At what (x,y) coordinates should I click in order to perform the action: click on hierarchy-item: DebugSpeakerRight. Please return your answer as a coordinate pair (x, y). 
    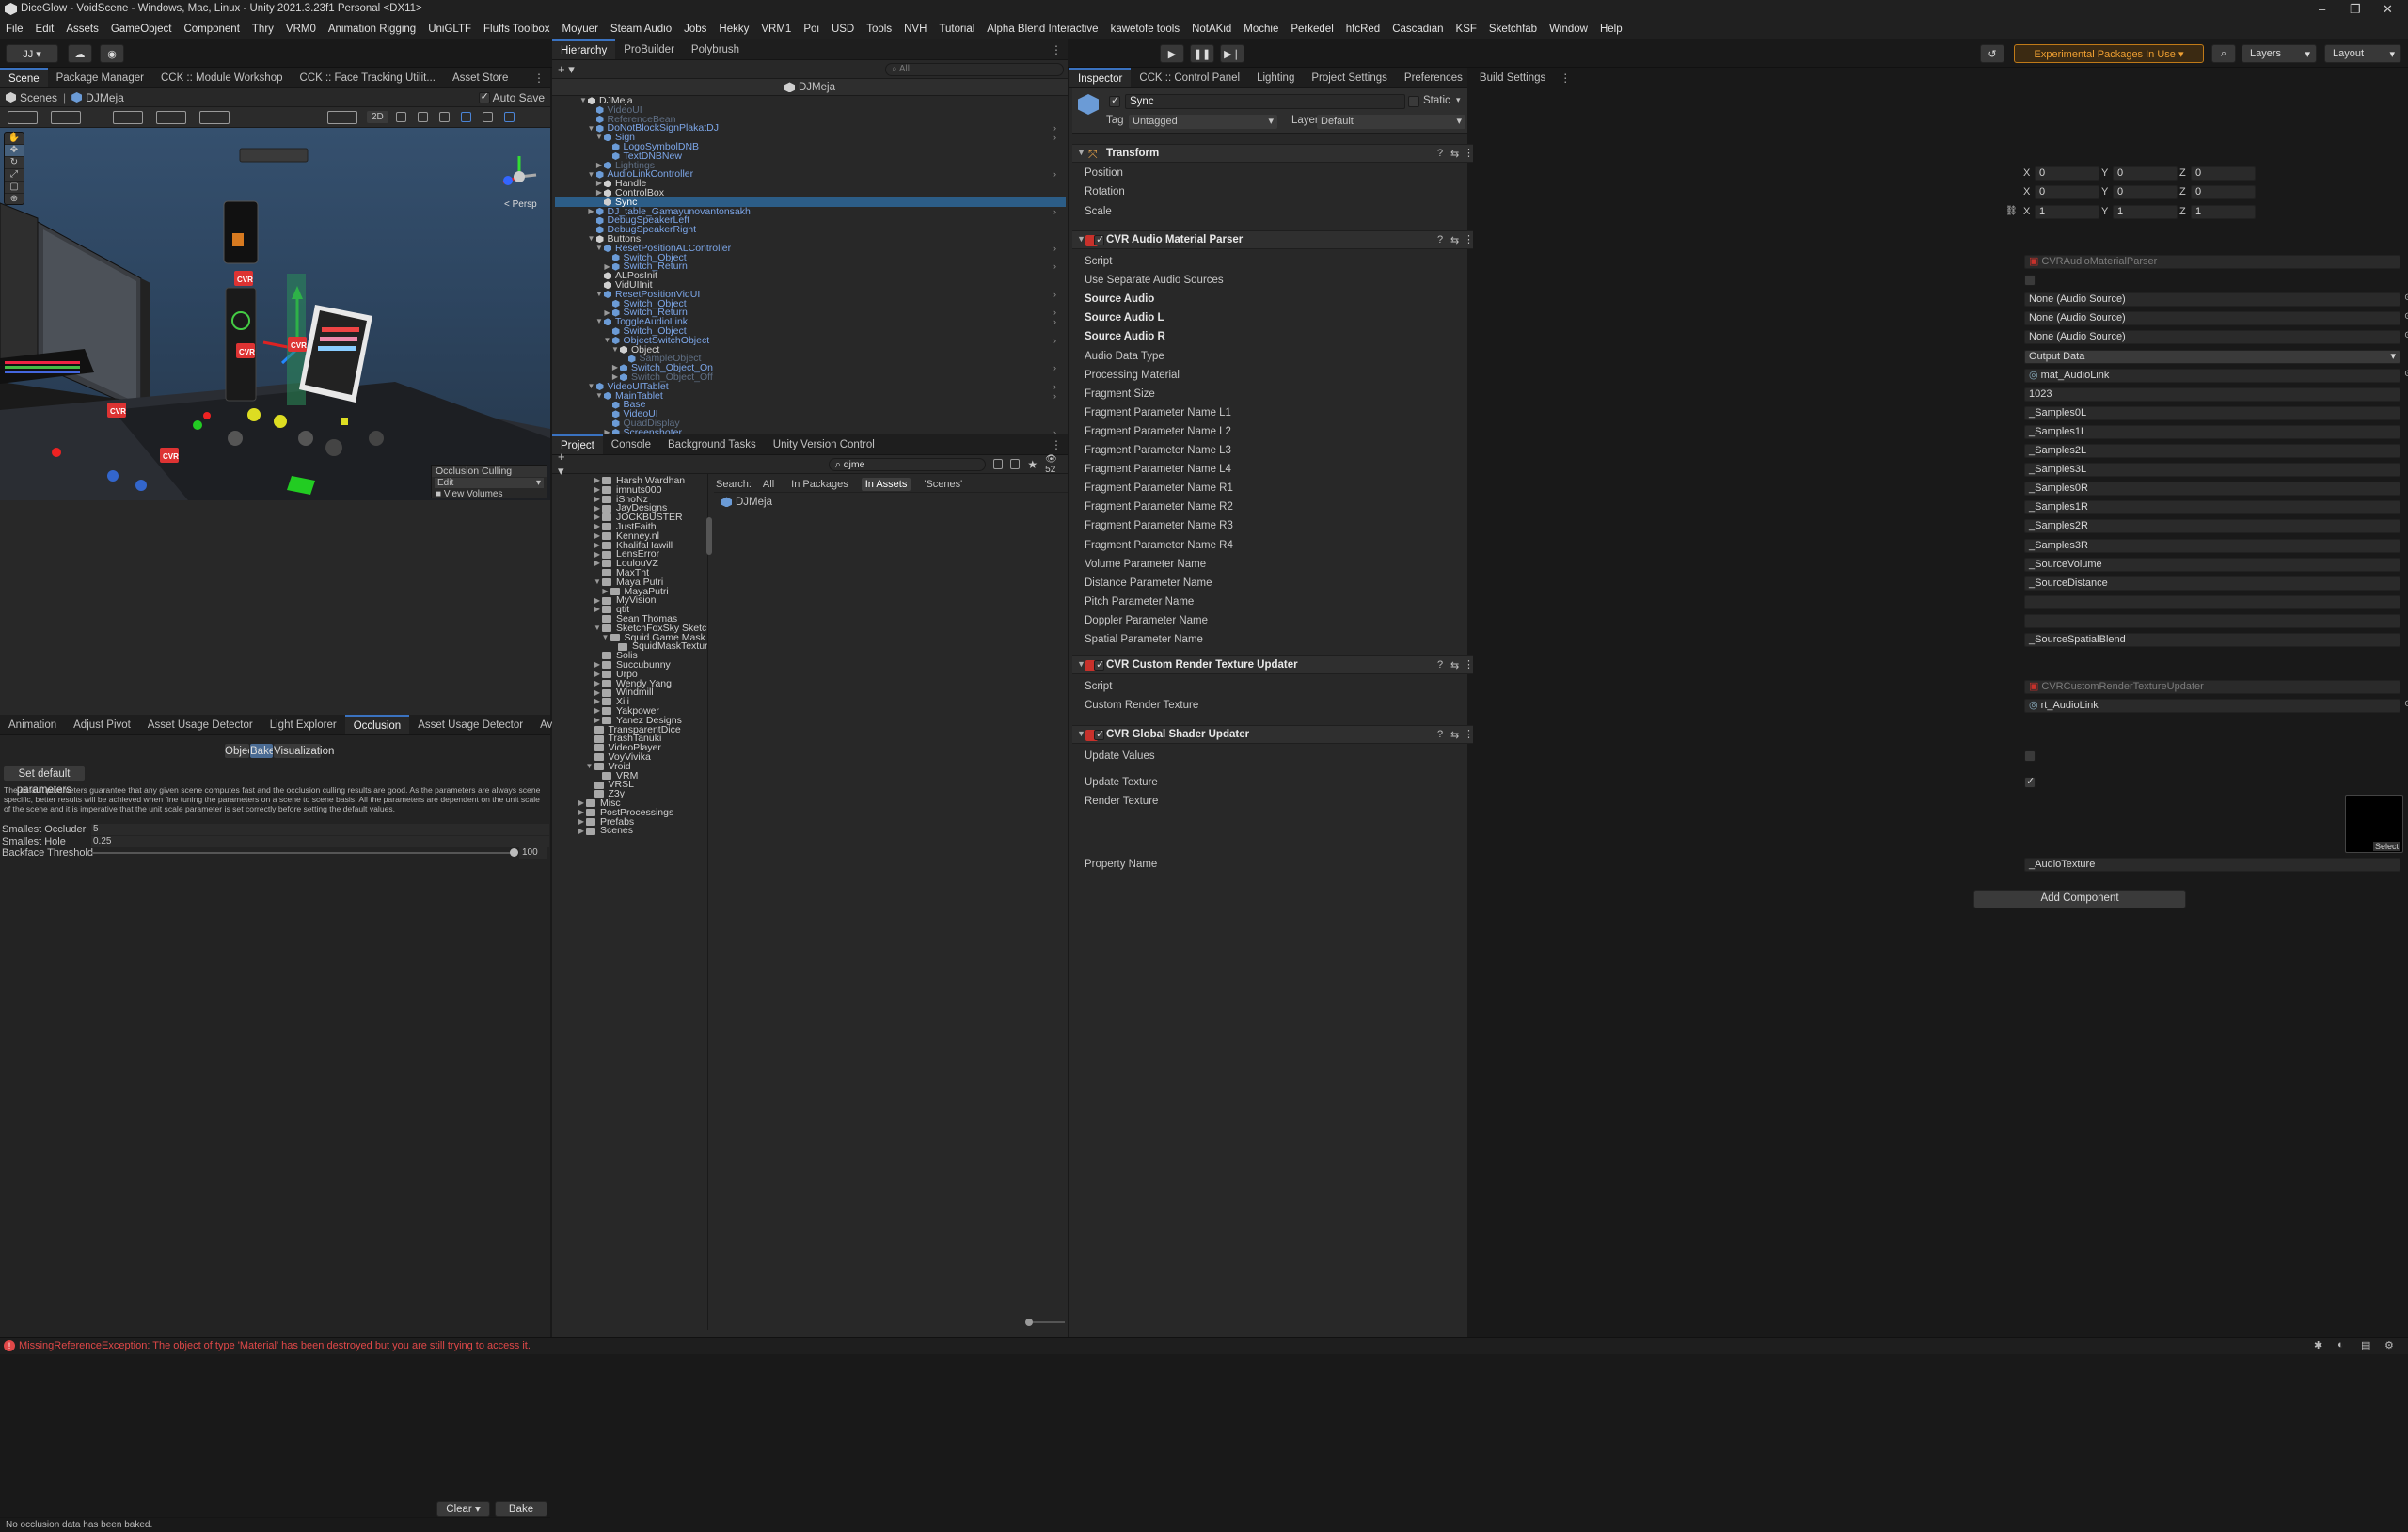
    Looking at the image, I should click on (641, 229).